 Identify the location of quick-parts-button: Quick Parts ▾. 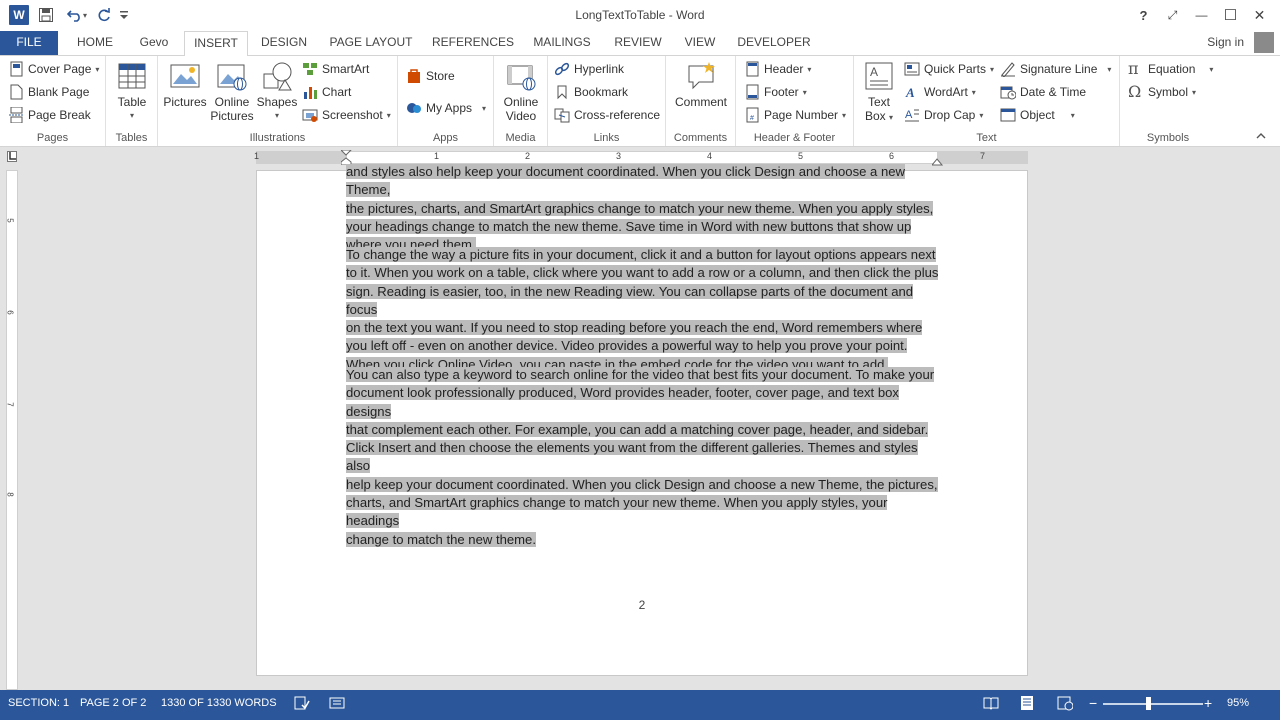
(949, 69).